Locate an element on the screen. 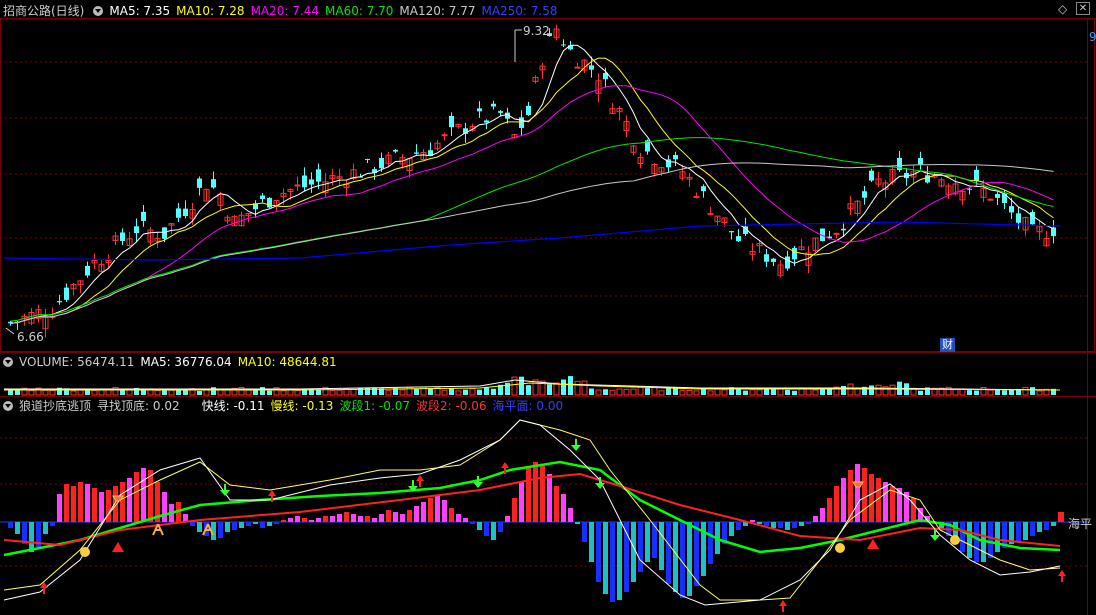 Image resolution: width=1096 pixels, height=615 pixels. fast-line-value: 快线: -0.11 is located at coordinates (233, 406).